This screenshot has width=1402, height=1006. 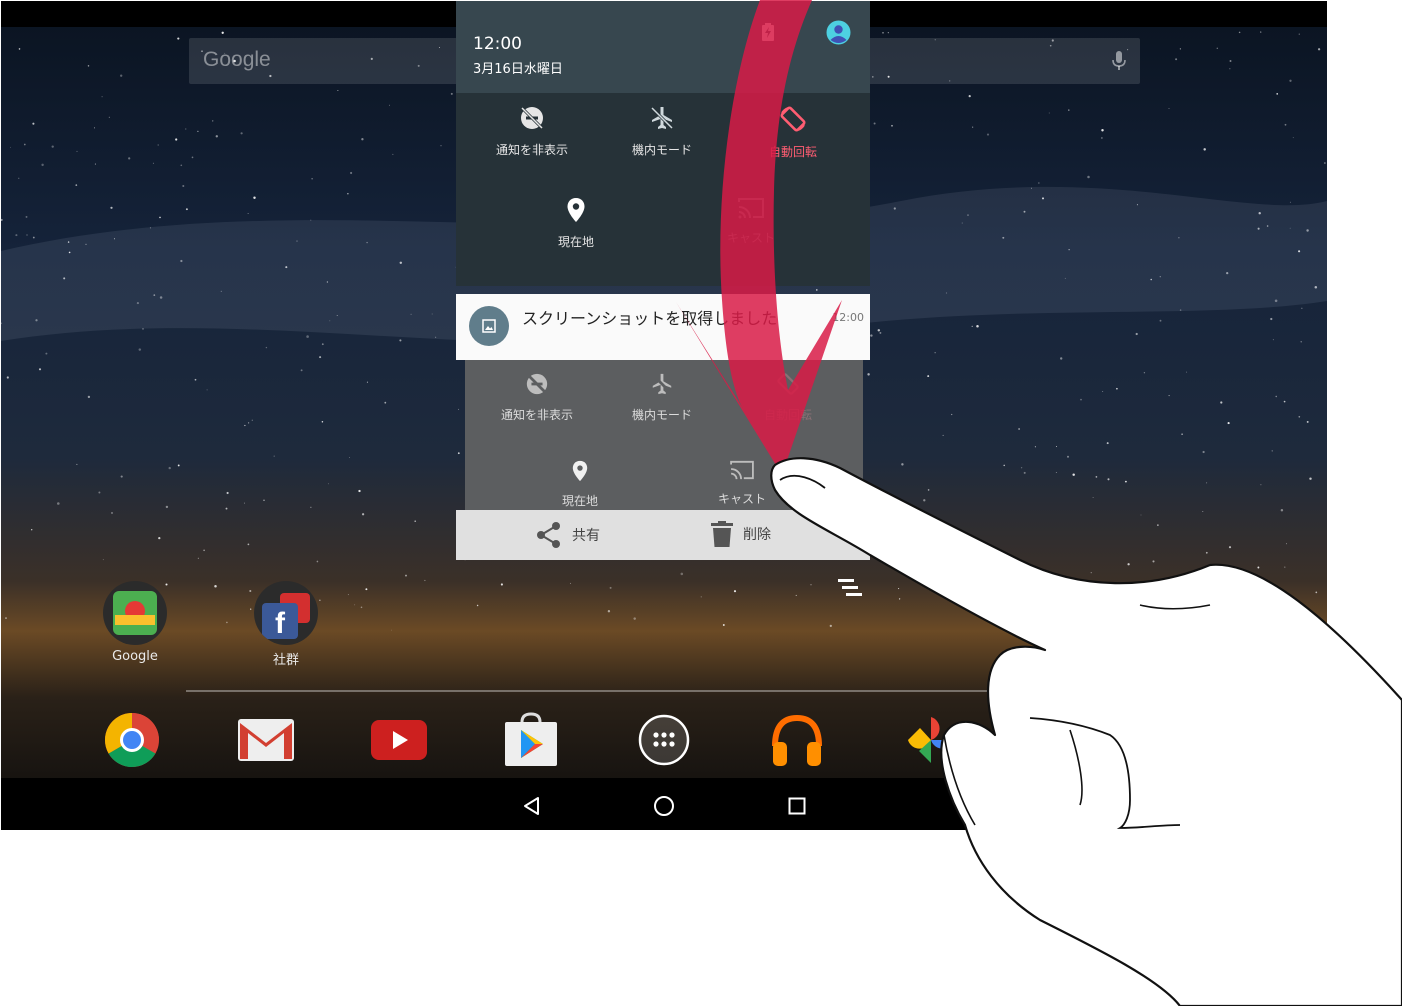 What do you see at coordinates (751, 221) in the screenshot?
I see `tile-cast: キャスト` at bounding box center [751, 221].